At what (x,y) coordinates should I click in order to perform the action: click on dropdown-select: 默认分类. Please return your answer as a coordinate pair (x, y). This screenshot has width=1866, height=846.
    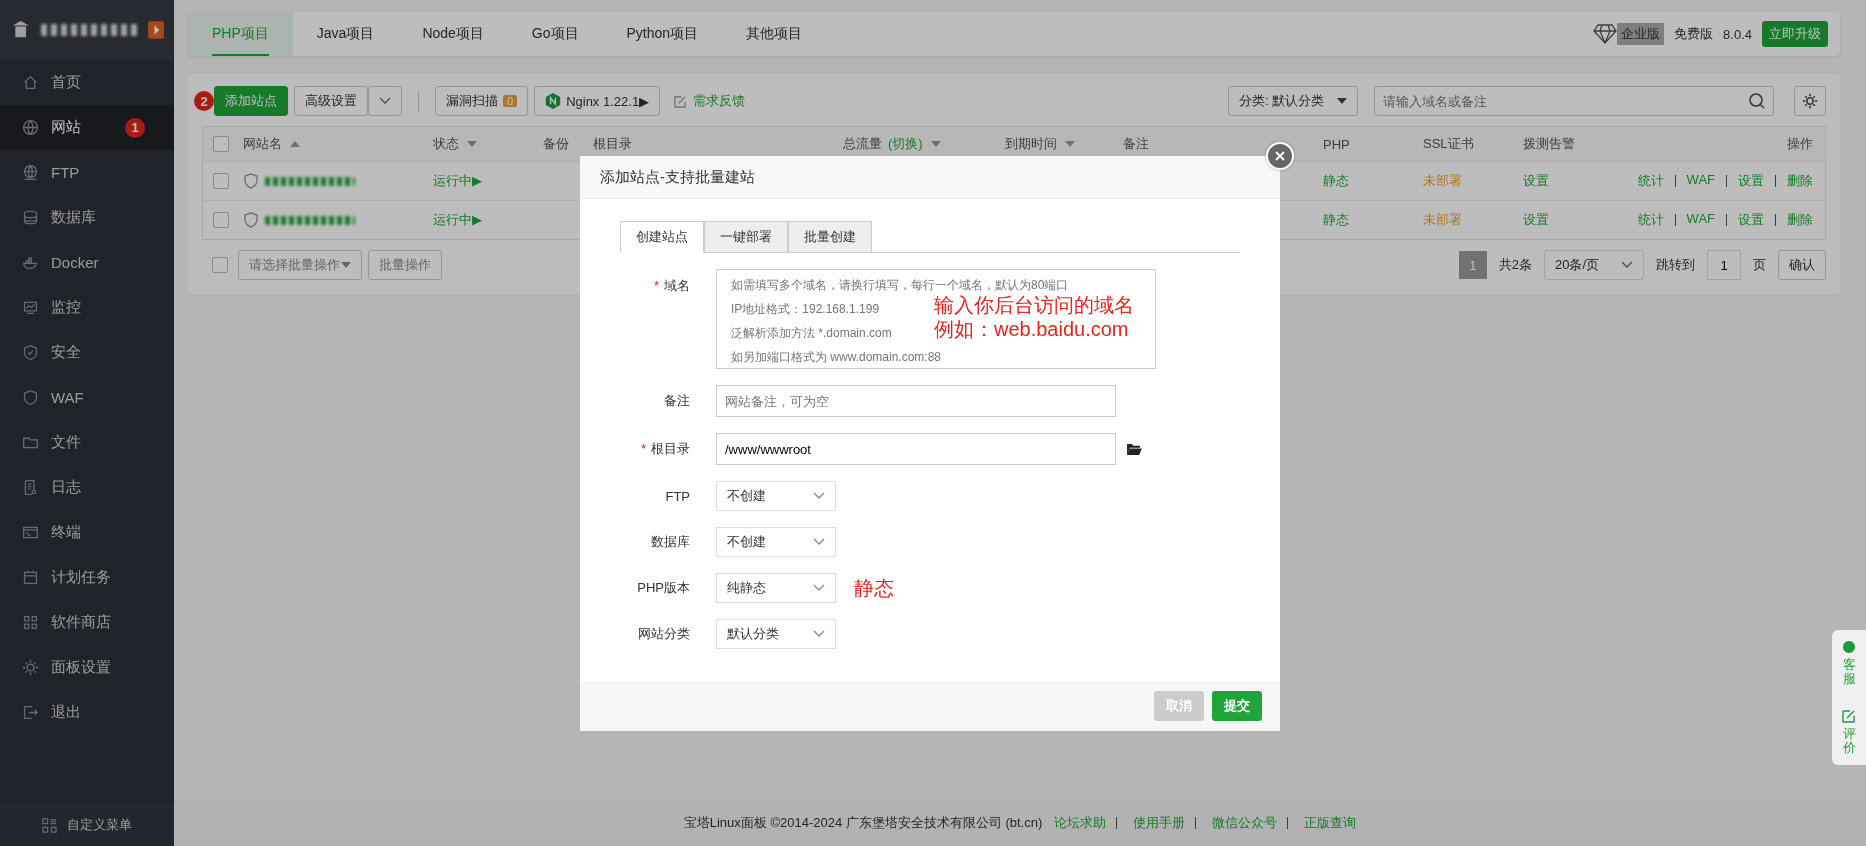
    Looking at the image, I should click on (776, 634).